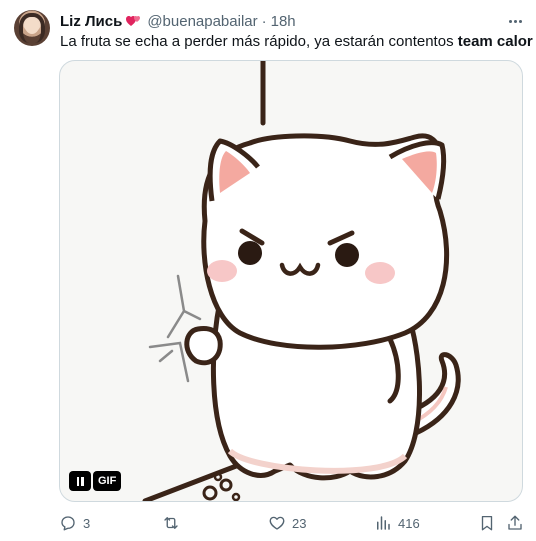 This screenshot has width=536, height=541. I want to click on post-actions-bar: 3 23 416, so click(268, 523).